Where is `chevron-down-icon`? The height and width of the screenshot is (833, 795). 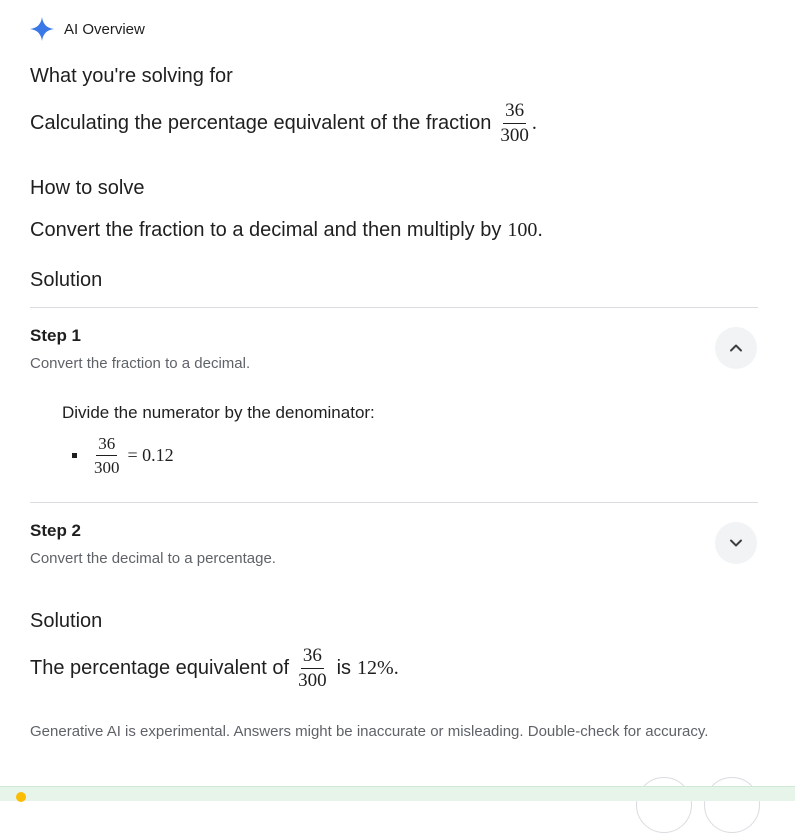
chevron-down-icon is located at coordinates (736, 543).